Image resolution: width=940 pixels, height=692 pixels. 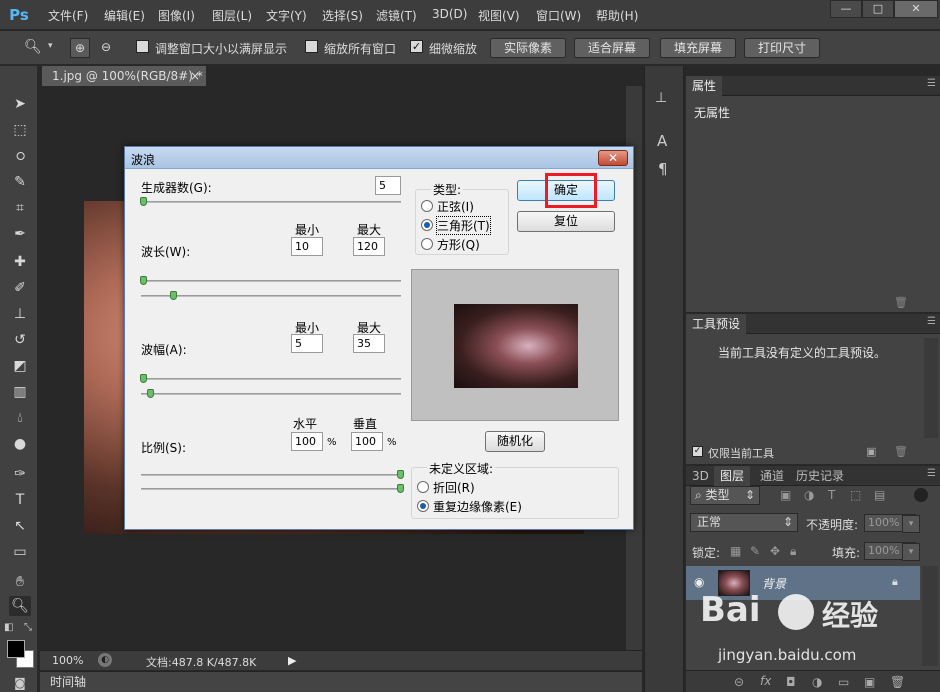 I want to click on wavelength-min-slider-thumb, so click(x=143, y=280).